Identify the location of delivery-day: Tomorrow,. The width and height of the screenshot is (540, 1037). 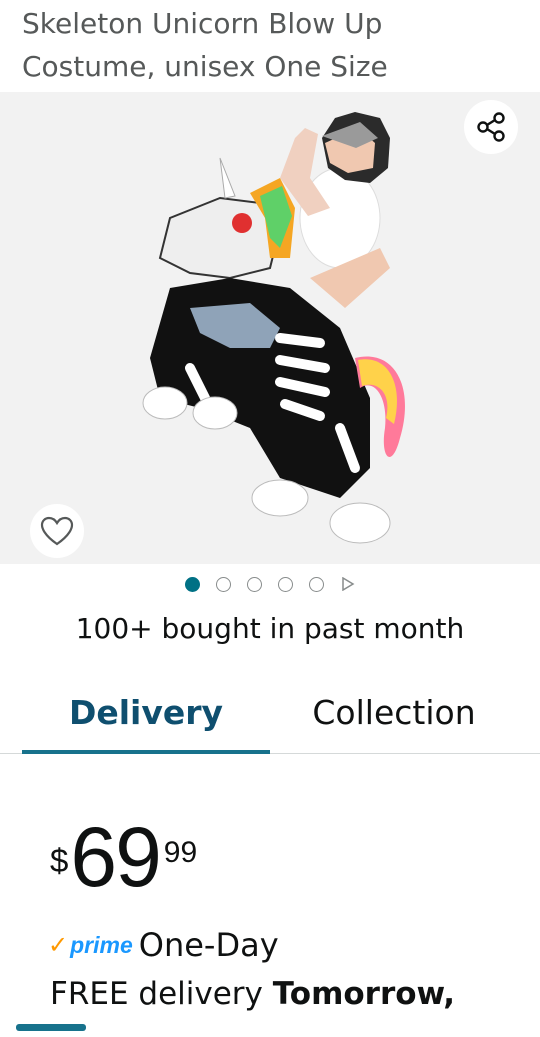
(363, 994).